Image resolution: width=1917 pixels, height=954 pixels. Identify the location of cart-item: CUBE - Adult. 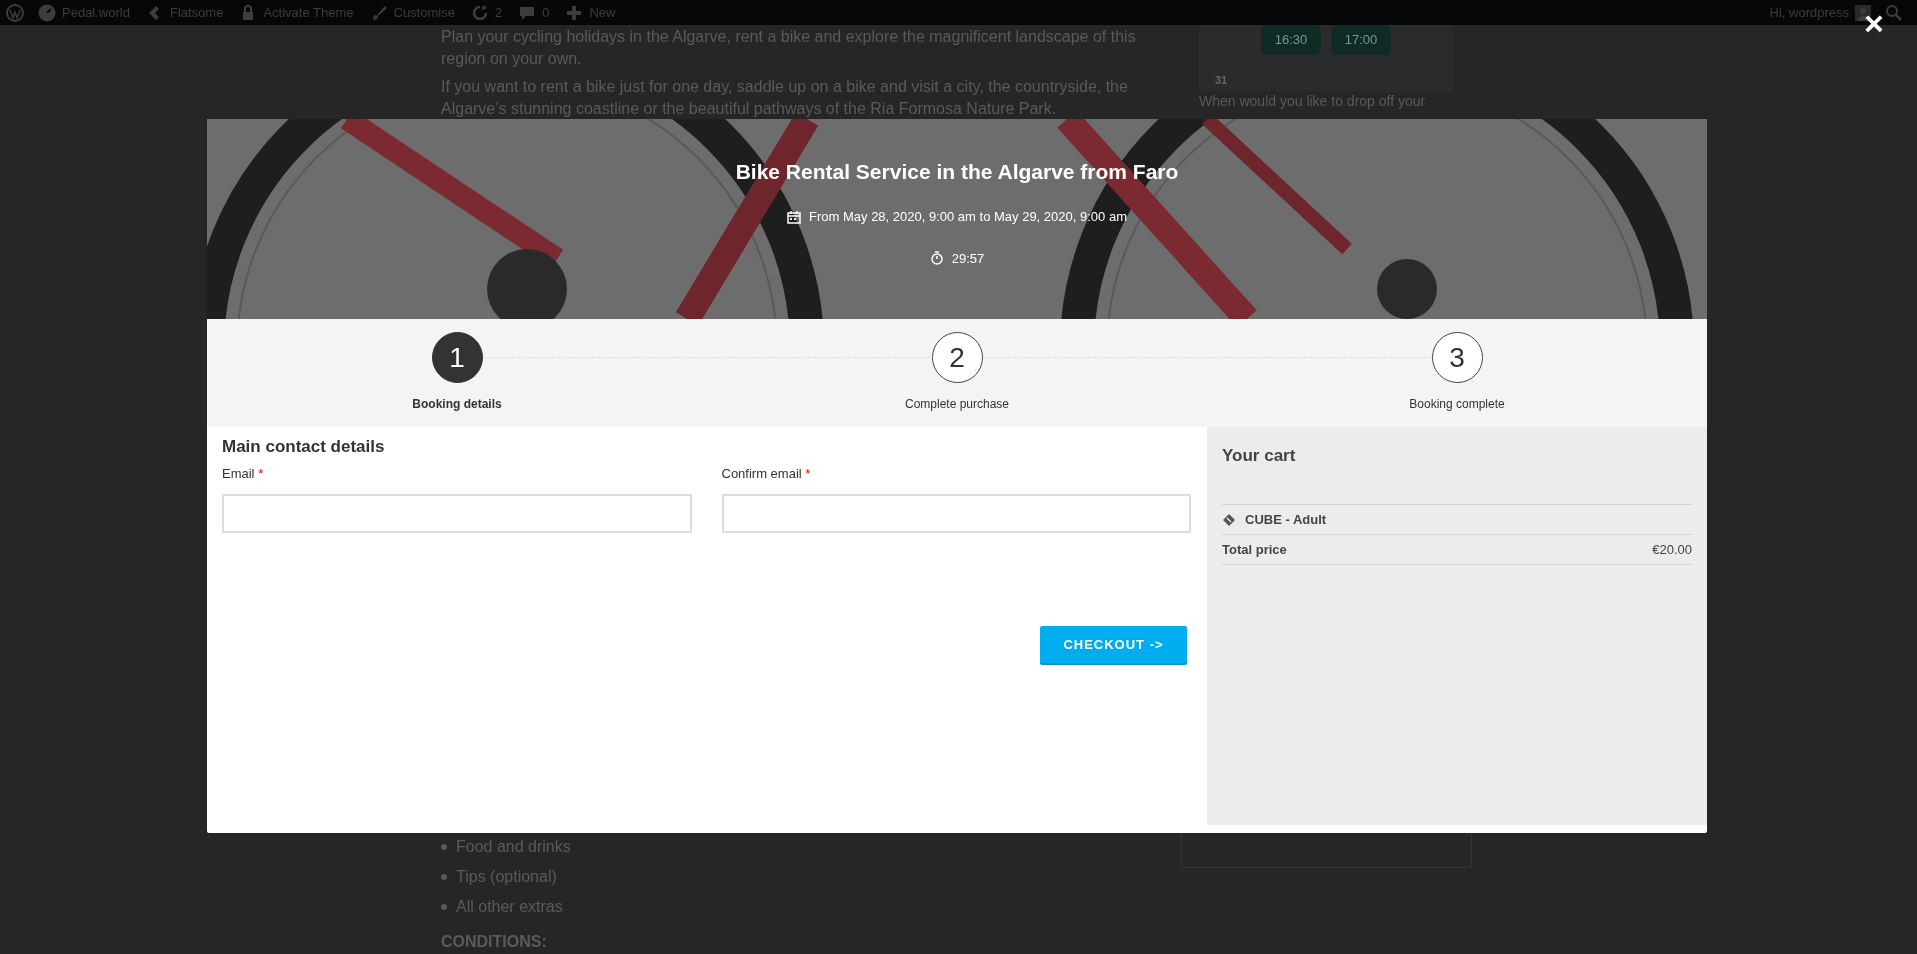
(1286, 519).